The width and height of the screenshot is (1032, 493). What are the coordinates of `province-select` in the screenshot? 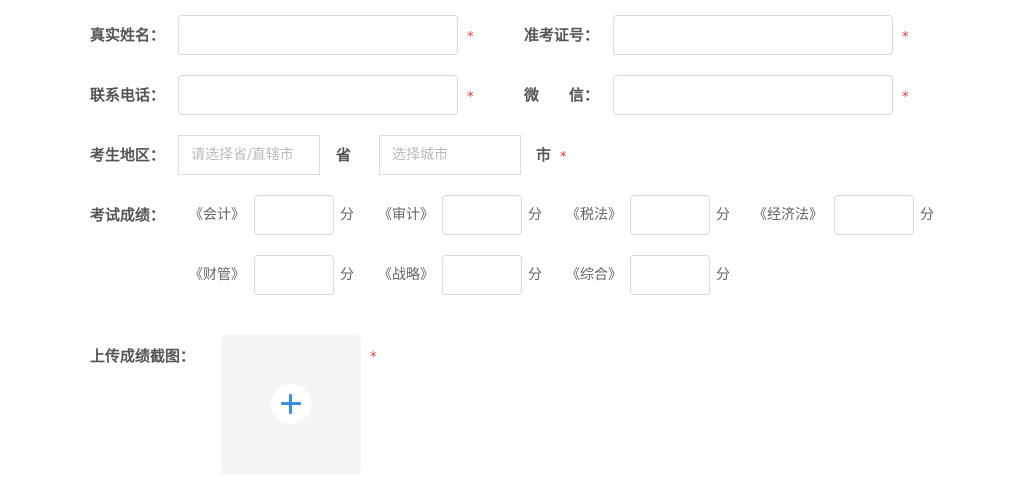 It's located at (249, 155).